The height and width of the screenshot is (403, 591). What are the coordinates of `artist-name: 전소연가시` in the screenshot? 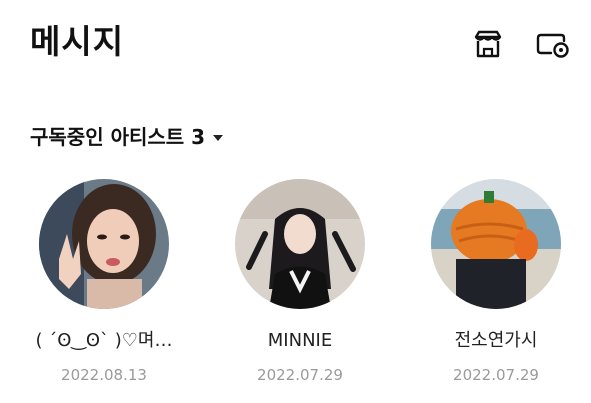 It's located at (496, 340).